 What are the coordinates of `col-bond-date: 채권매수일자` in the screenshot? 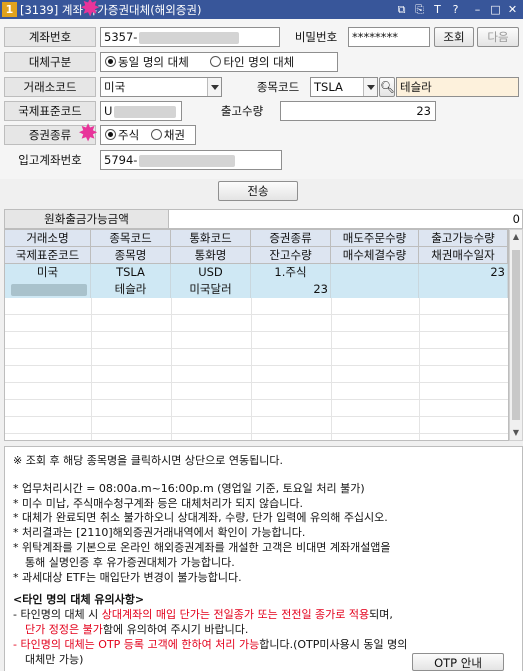 It's located at (463, 255).